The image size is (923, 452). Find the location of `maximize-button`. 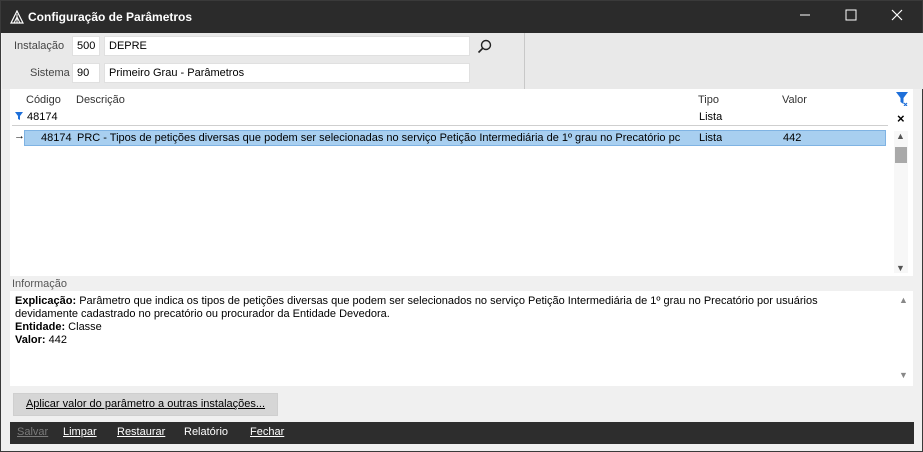

maximize-button is located at coordinates (851, 17).